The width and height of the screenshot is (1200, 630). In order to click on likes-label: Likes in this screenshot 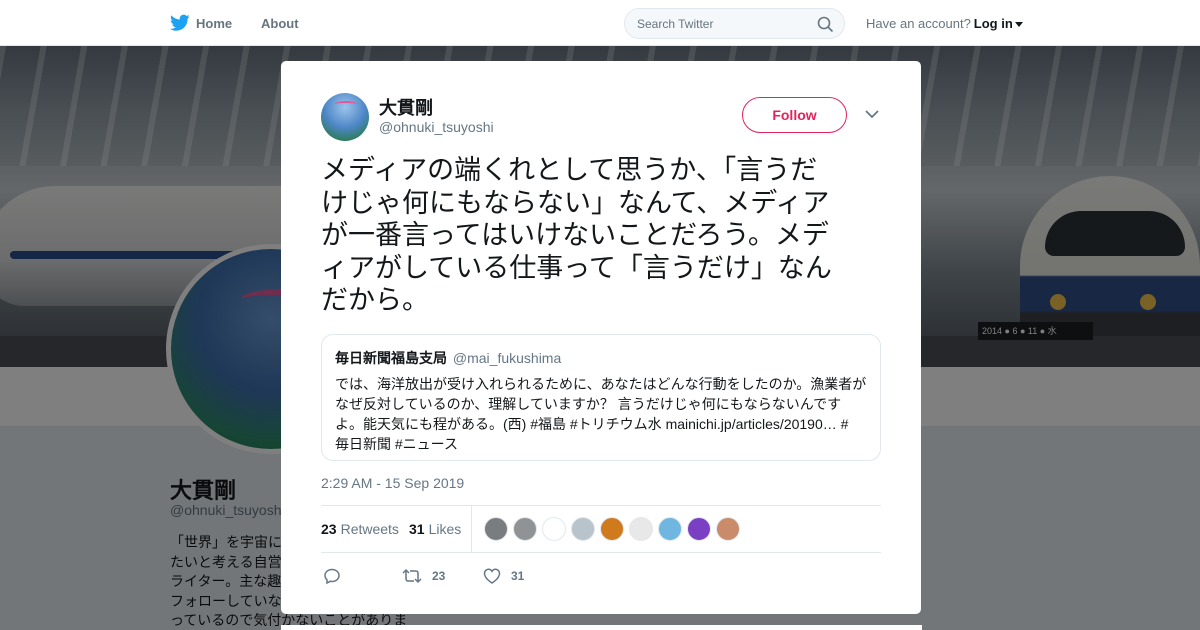, I will do `click(445, 529)`.